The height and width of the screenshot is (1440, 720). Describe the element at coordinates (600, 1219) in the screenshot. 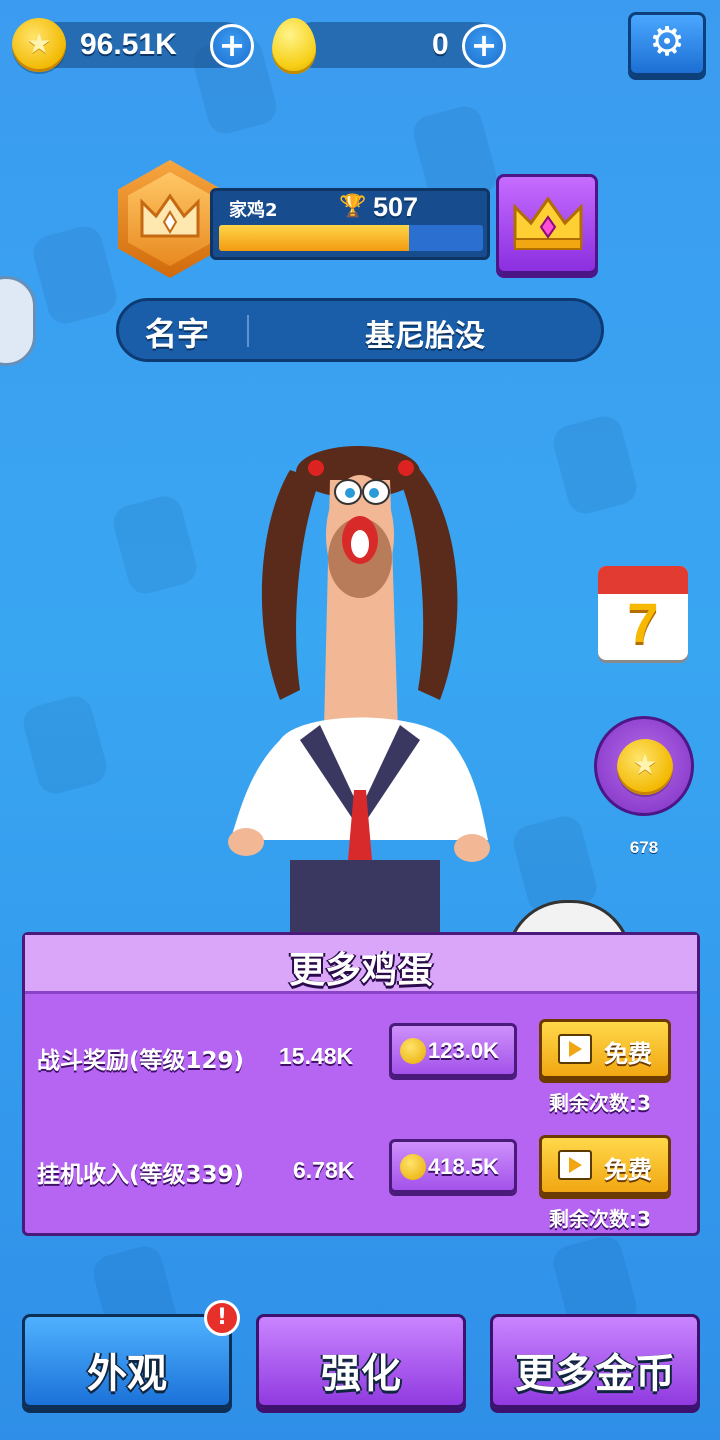

I see `idle-income-remaining: 剩余次数:3` at that location.